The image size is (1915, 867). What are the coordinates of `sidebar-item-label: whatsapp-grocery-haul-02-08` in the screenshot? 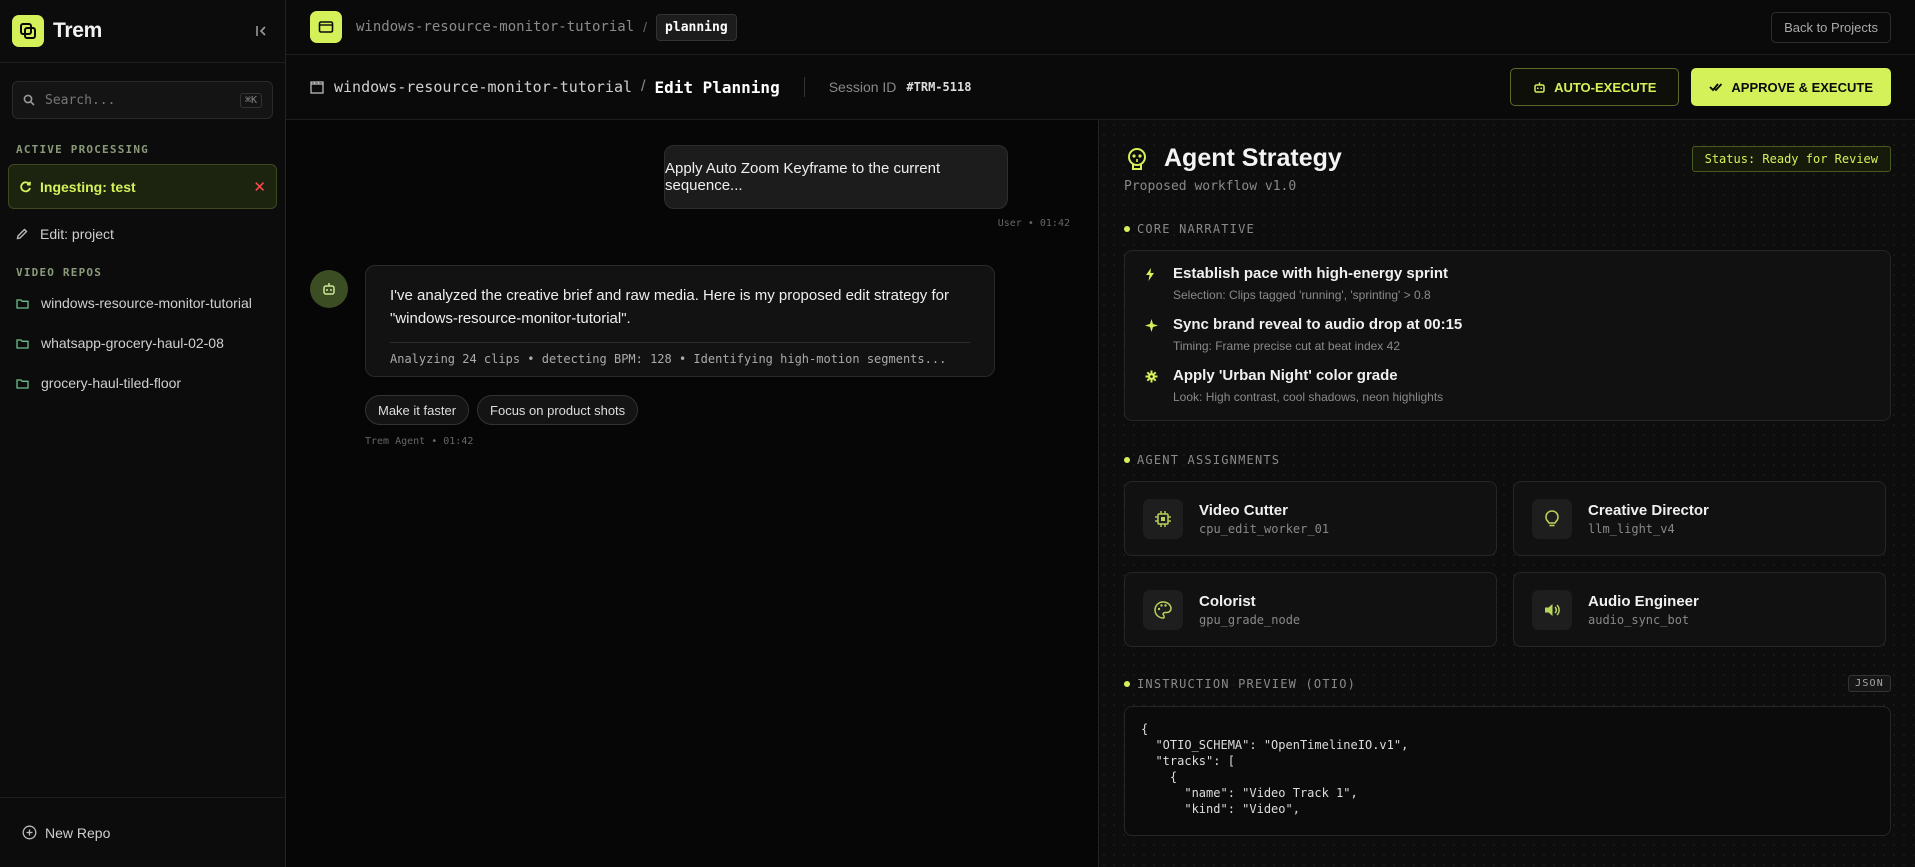 It's located at (132, 343).